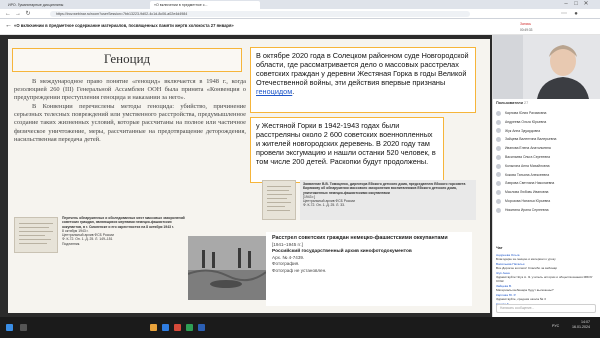 The height and width of the screenshot is (338, 600). What do you see at coordinates (546, 67) in the screenshot?
I see `speaker-video` at bounding box center [546, 67].